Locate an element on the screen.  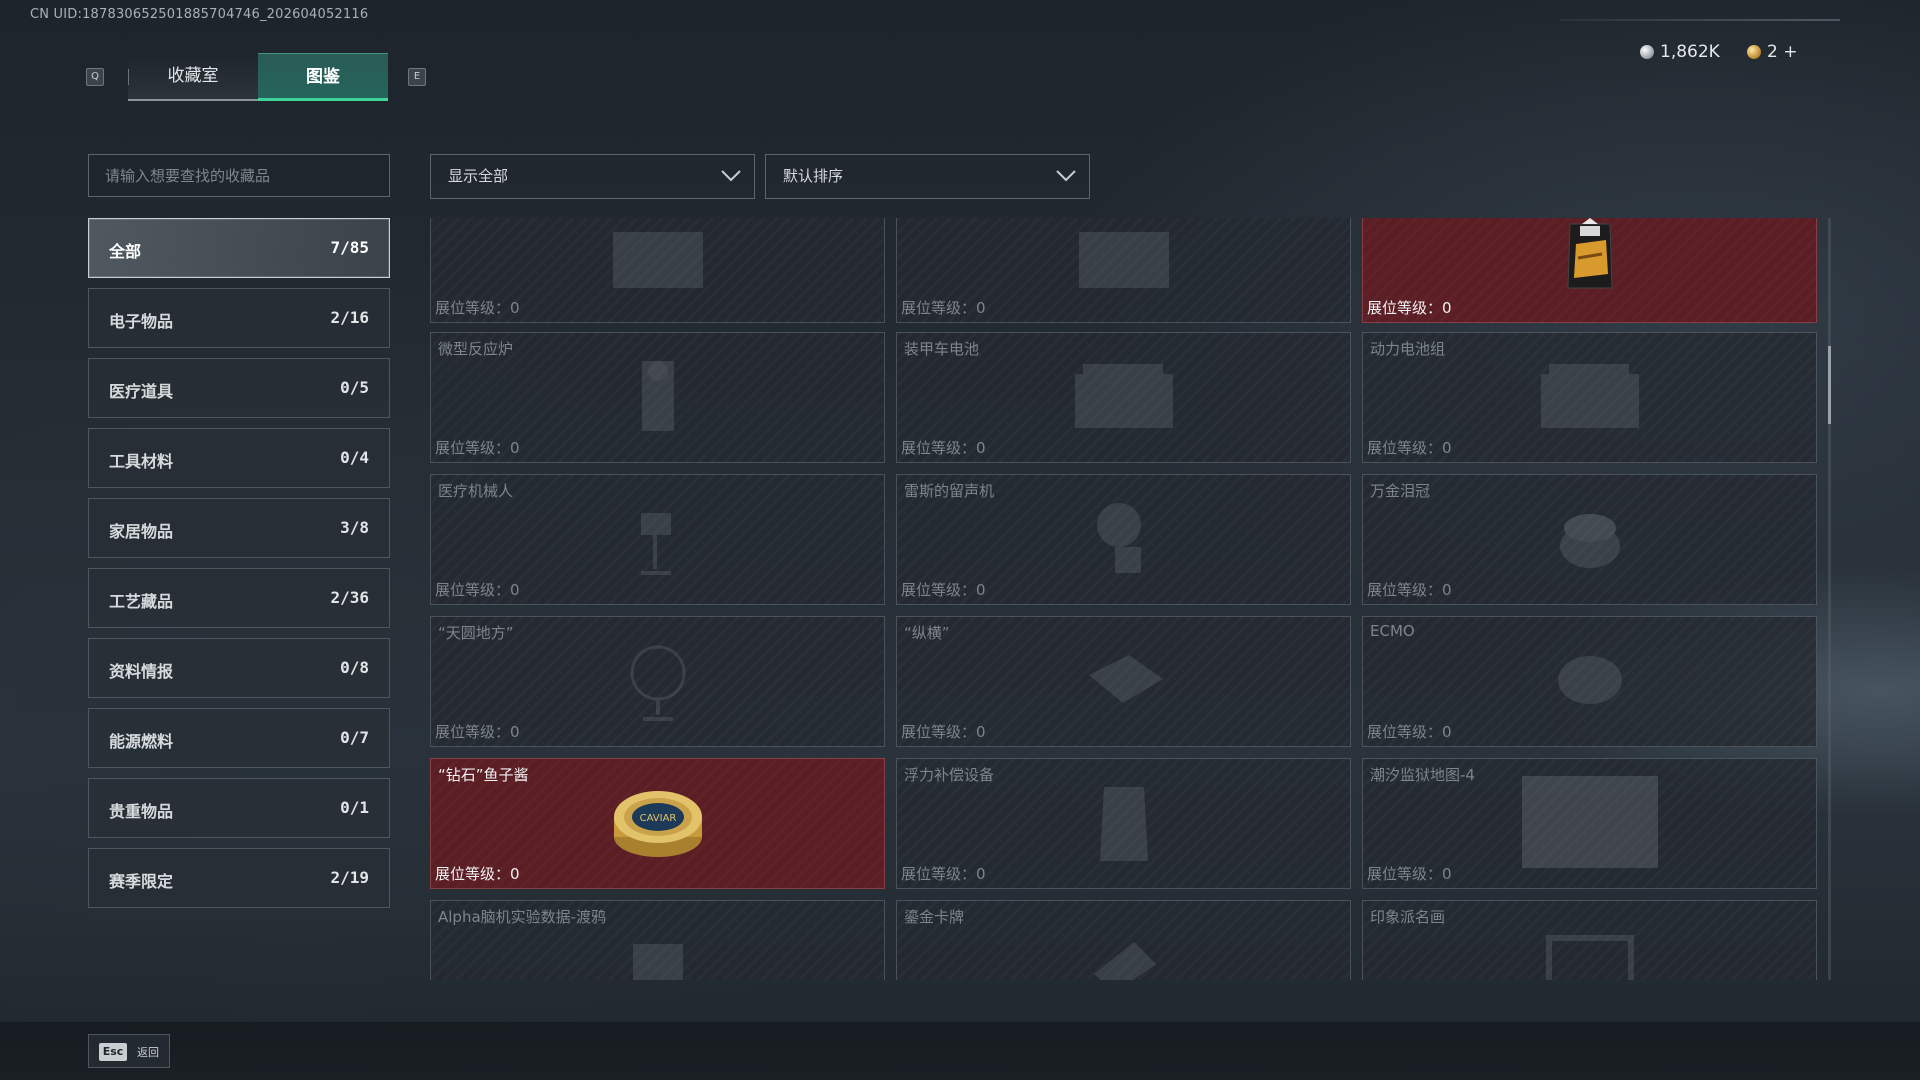
collectible-card: 微型反应炉 展位等级：0 is located at coordinates (657, 397).